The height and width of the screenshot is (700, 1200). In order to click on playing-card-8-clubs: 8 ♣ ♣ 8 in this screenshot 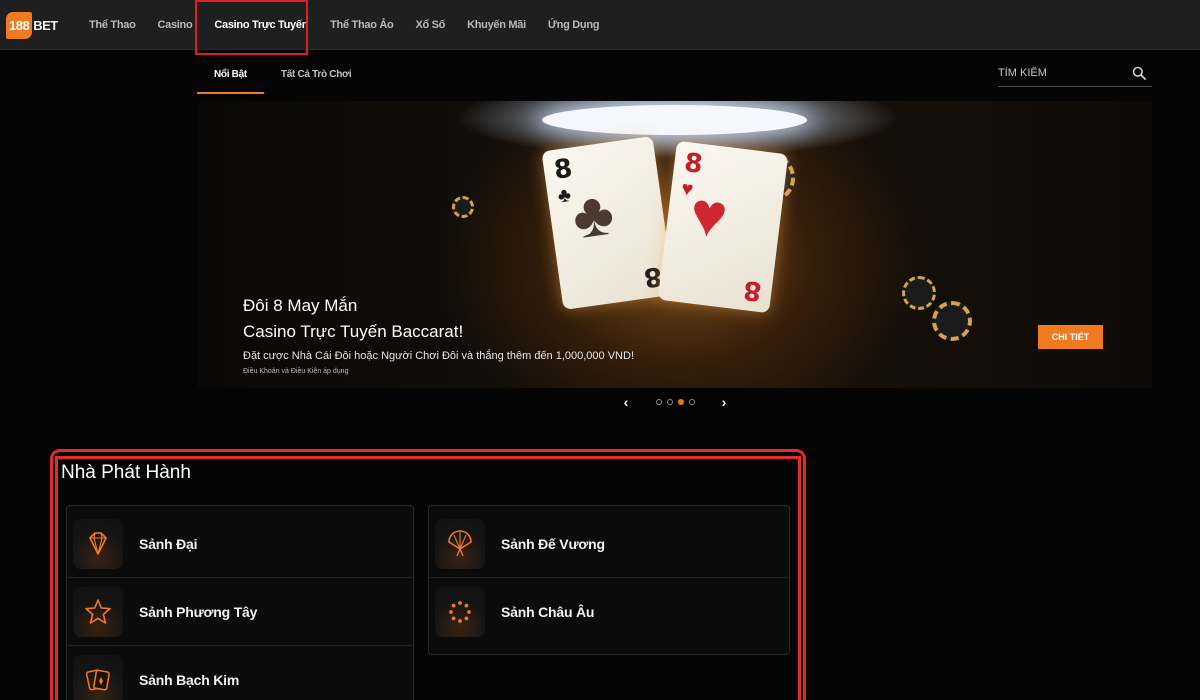, I will do `click(608, 223)`.